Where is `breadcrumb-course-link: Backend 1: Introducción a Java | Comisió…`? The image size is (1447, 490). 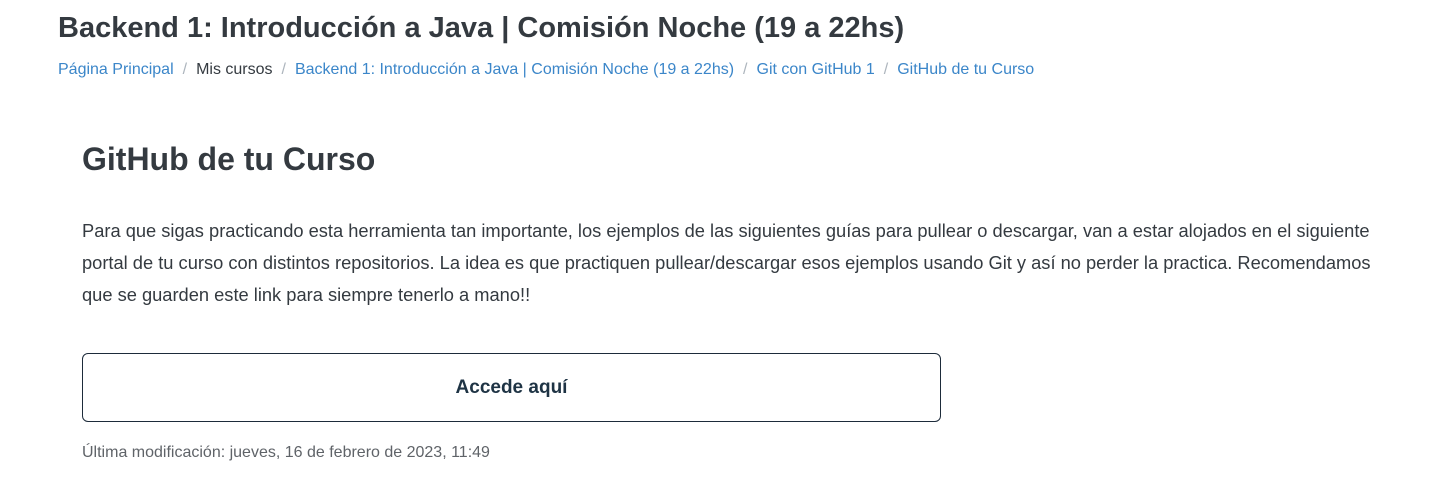
breadcrumb-course-link: Backend 1: Introducción a Java | Comisió… is located at coordinates (514, 70).